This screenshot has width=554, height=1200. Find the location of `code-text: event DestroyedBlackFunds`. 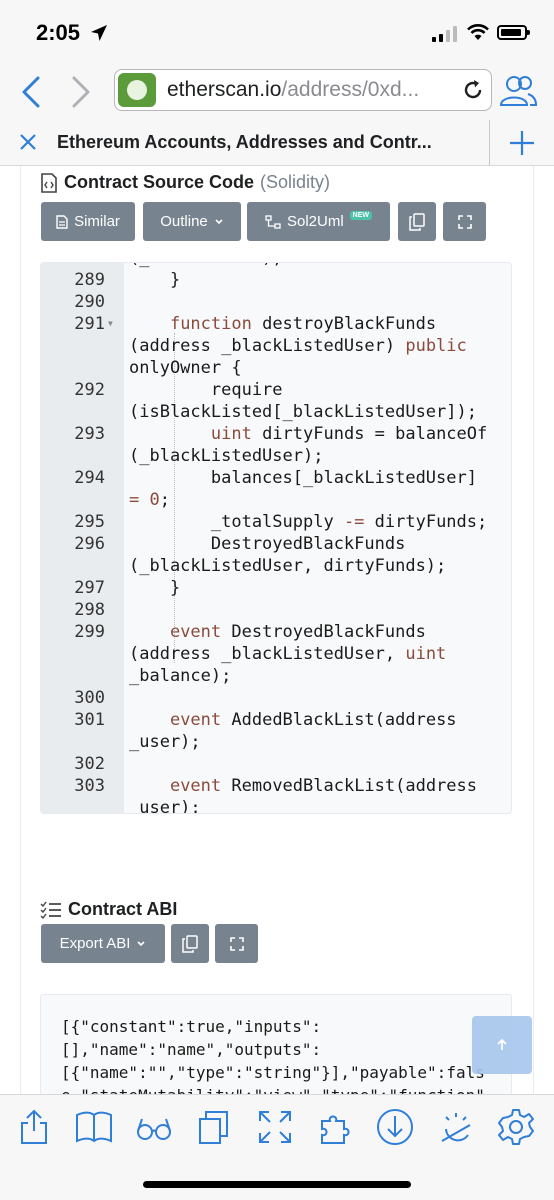

code-text: event DestroyedBlackFunds is located at coordinates (297, 632).